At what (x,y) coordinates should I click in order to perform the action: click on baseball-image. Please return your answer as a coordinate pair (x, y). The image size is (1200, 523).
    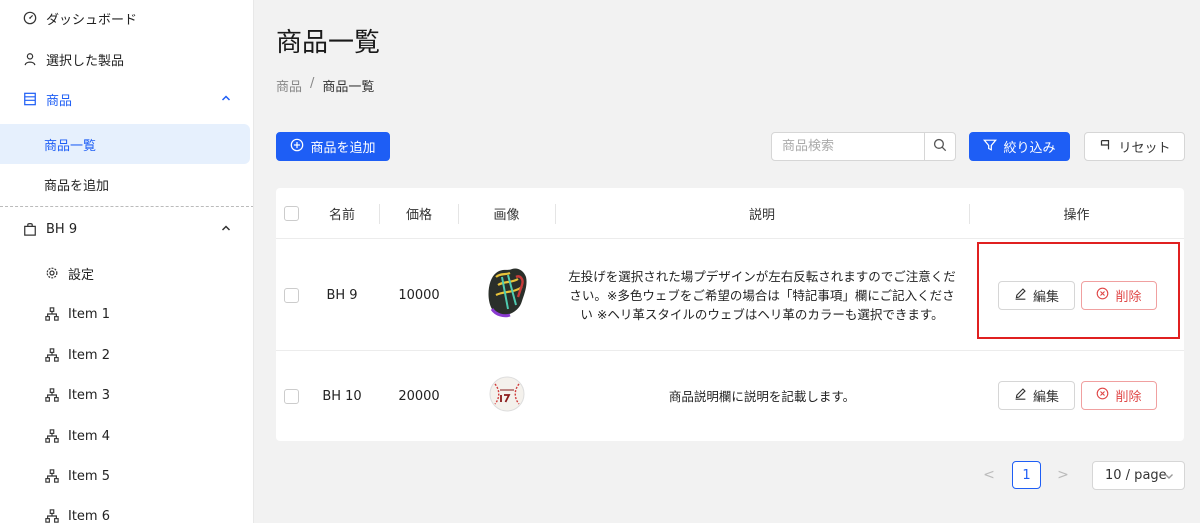
    Looking at the image, I should click on (507, 396).